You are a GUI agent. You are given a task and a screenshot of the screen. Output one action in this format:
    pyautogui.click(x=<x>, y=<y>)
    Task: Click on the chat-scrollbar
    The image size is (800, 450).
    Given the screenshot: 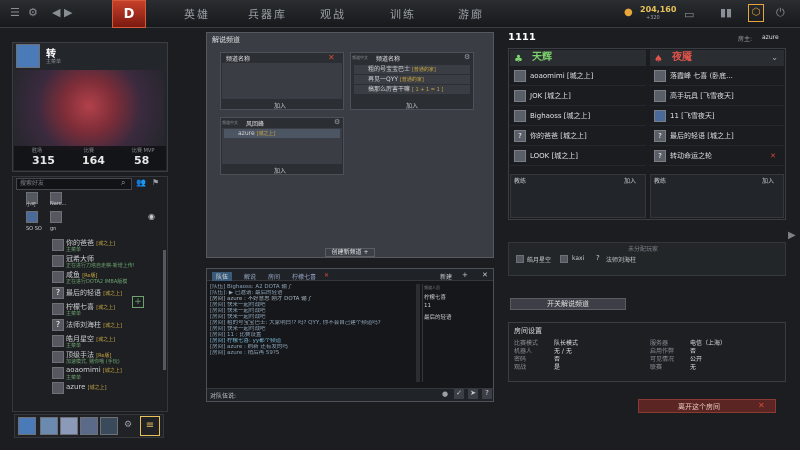 What is the action you would take?
    pyautogui.click(x=418, y=333)
    